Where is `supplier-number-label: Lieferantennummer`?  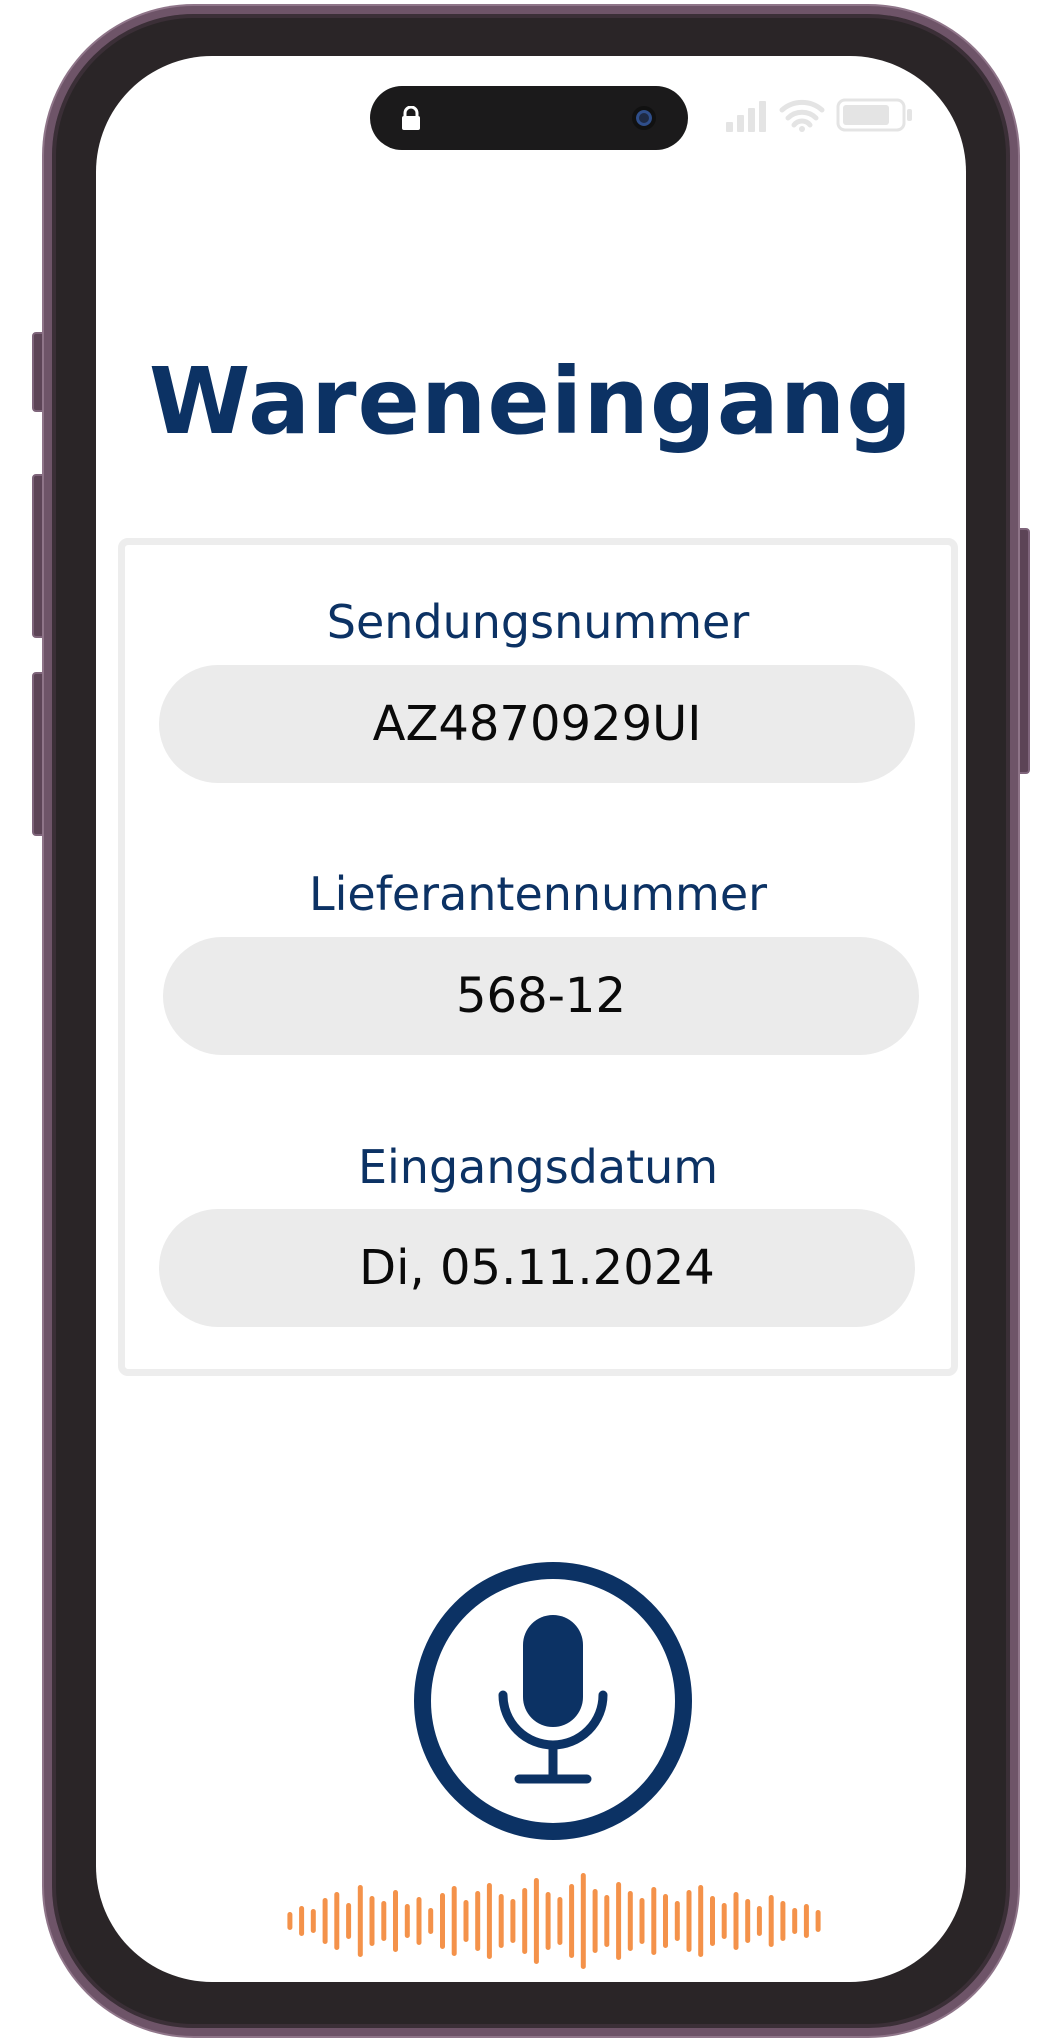
supplier-number-label: Lieferantennummer is located at coordinates (538, 894).